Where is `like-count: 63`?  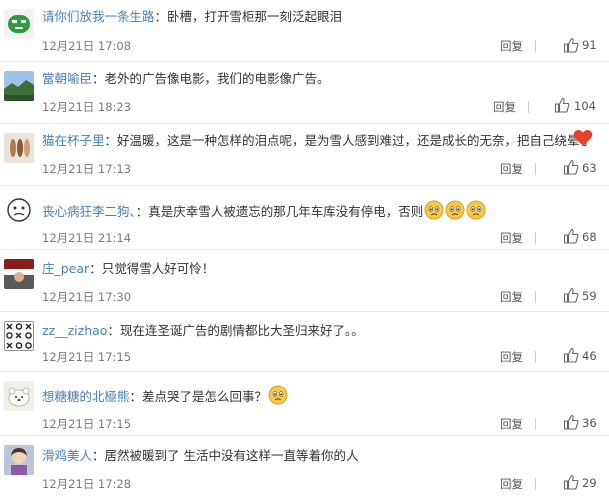 like-count: 63 is located at coordinates (589, 168).